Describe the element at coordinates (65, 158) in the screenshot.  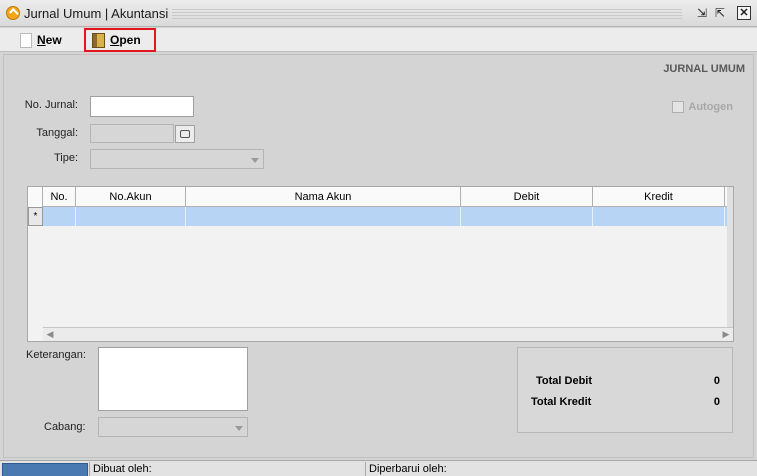
I see `tipe-label: Tipe:` at that location.